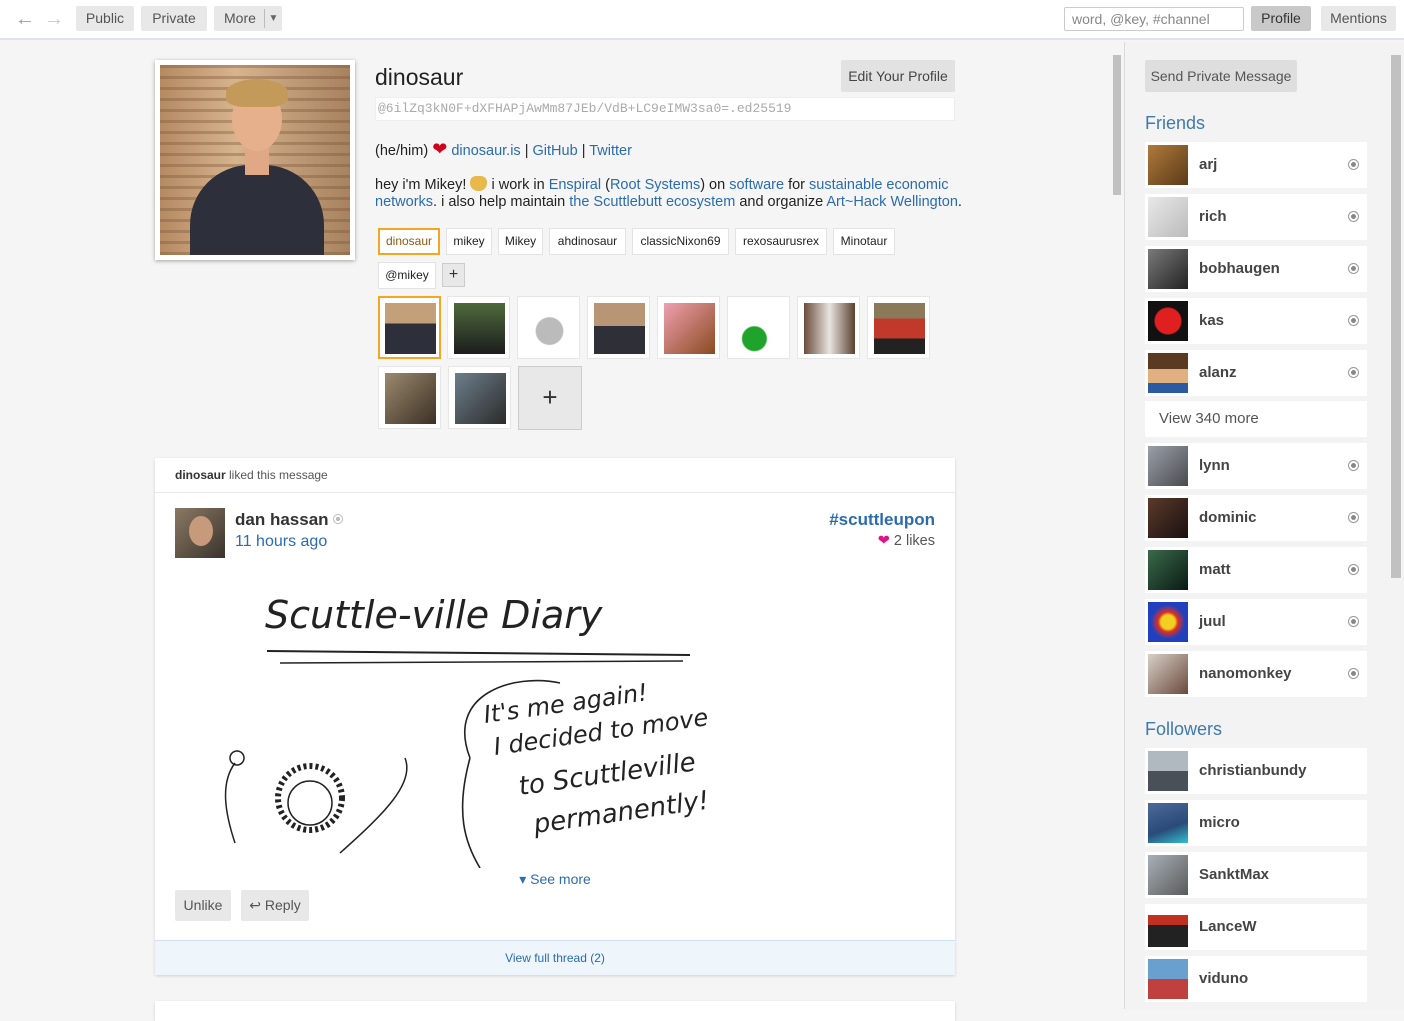 This screenshot has width=1404, height=1021. Describe the element at coordinates (1256, 979) in the screenshot. I see `follower-item: viduno` at that location.